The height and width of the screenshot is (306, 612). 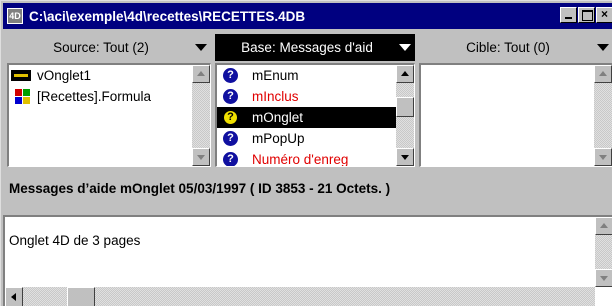 I want to click on source-dropdown: Source: Tout (2), so click(x=109, y=47).